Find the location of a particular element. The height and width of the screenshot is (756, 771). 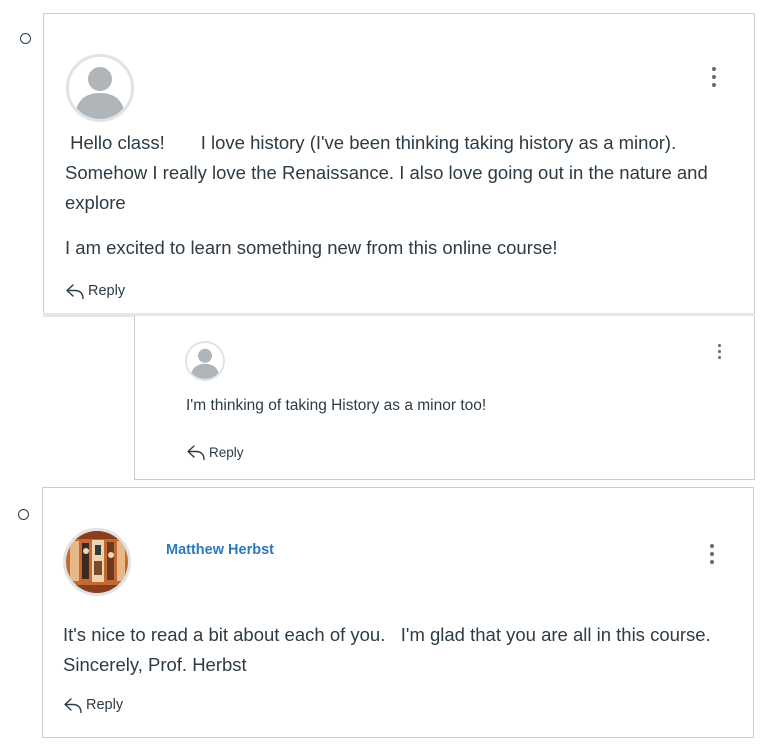

egyptian-papyrus-avatar-image is located at coordinates (97, 562).